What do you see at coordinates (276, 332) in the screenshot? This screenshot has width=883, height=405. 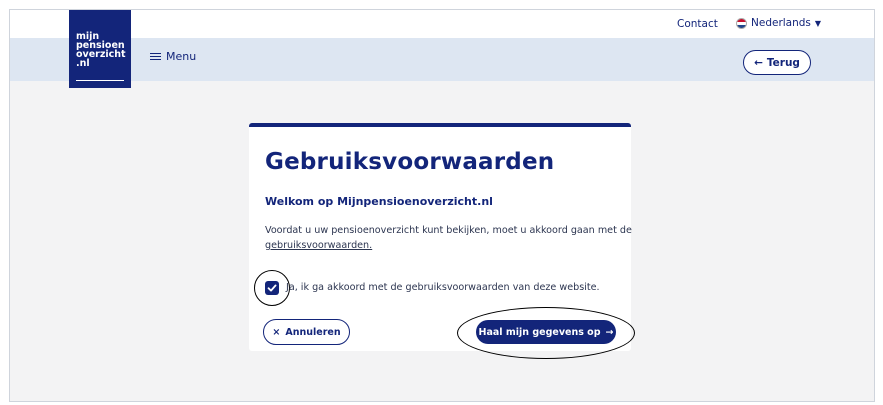 I see `close-icon: ×` at bounding box center [276, 332].